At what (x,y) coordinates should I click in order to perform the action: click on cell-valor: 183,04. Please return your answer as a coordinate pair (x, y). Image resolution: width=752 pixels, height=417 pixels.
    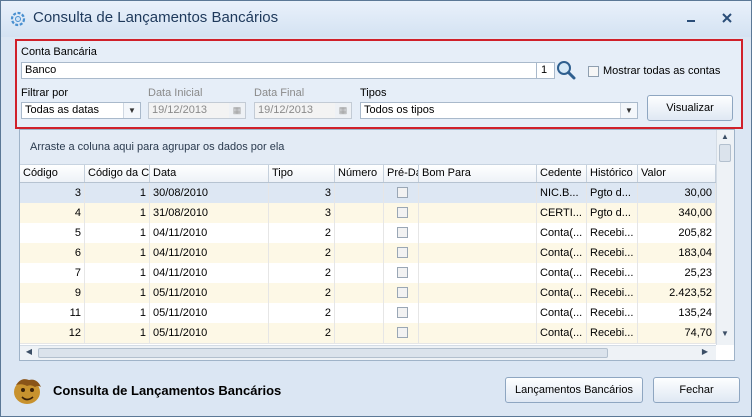
    Looking at the image, I should click on (677, 253).